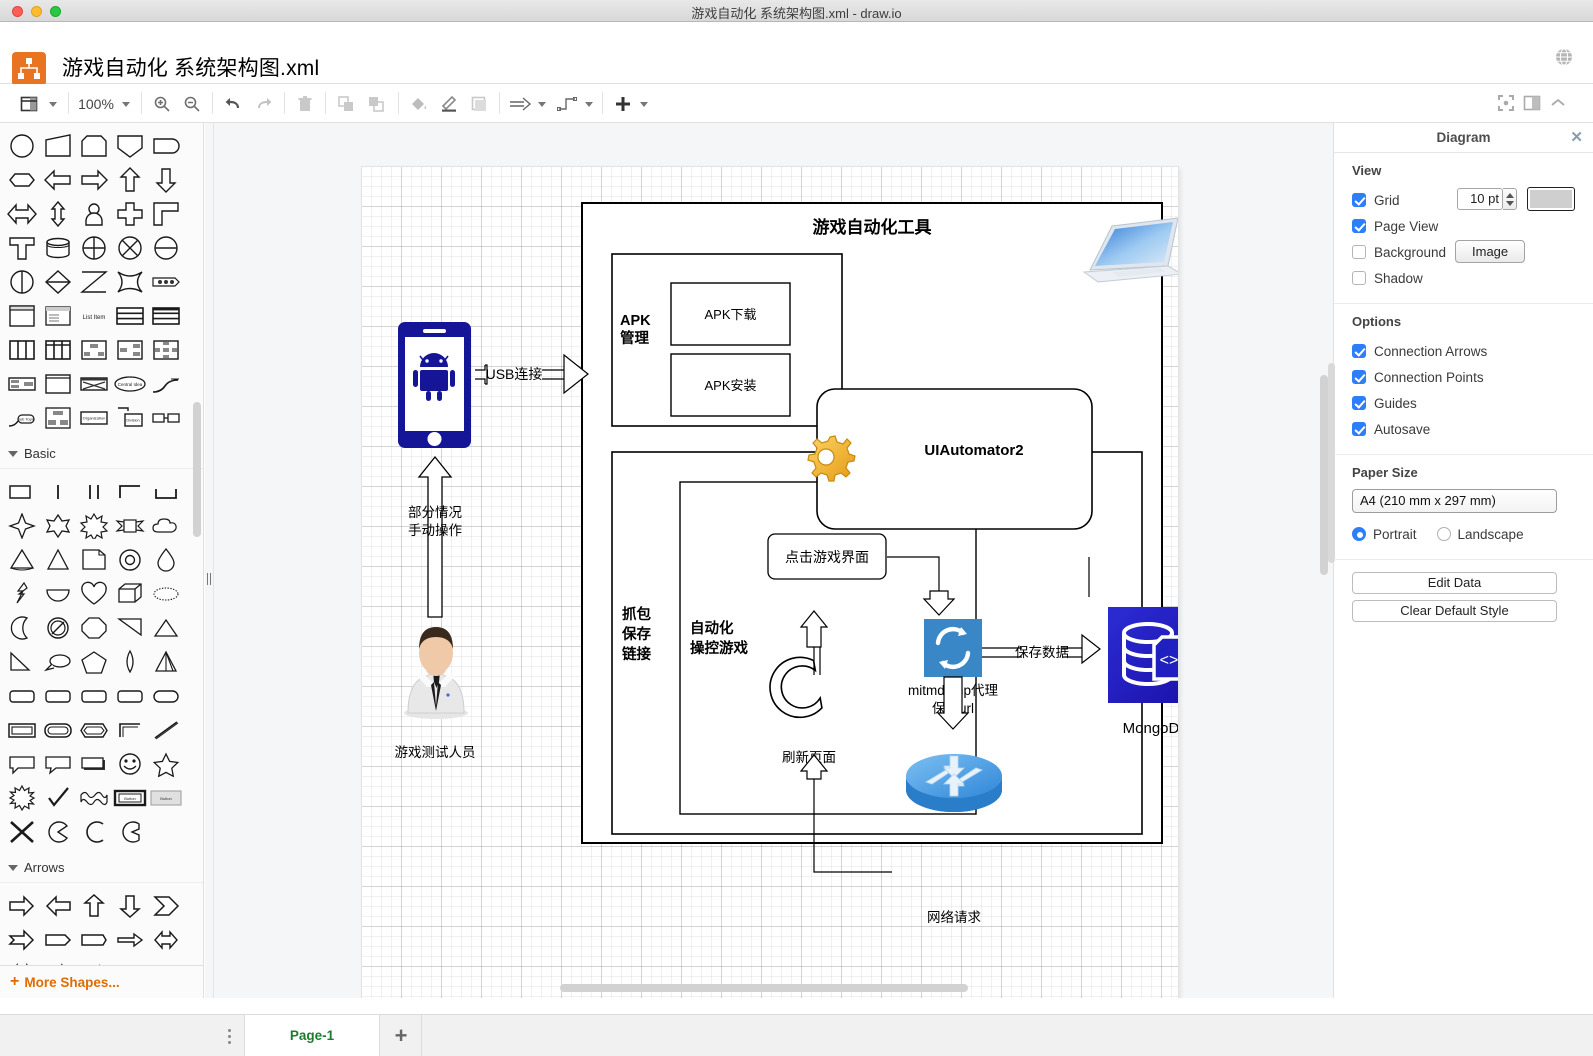 This screenshot has width=1593, height=1056. What do you see at coordinates (166, 282) in the screenshot?
I see `shape-process-chain-icon` at bounding box center [166, 282].